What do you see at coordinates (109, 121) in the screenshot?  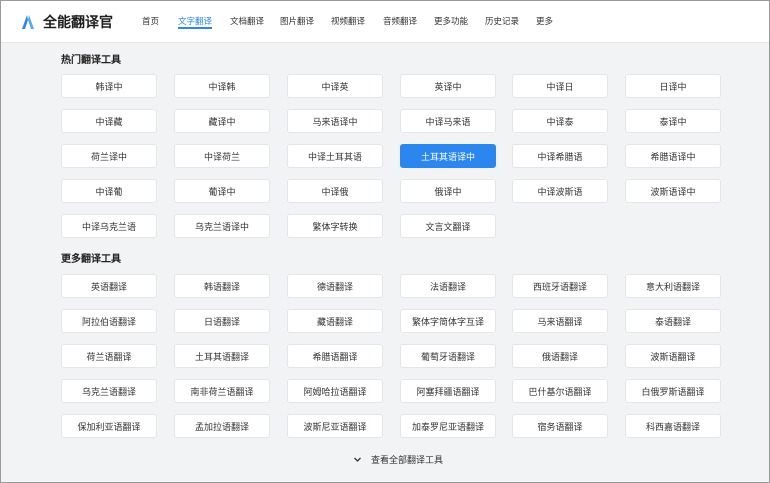 I see `hot-tool-button-7: 中译藏` at bounding box center [109, 121].